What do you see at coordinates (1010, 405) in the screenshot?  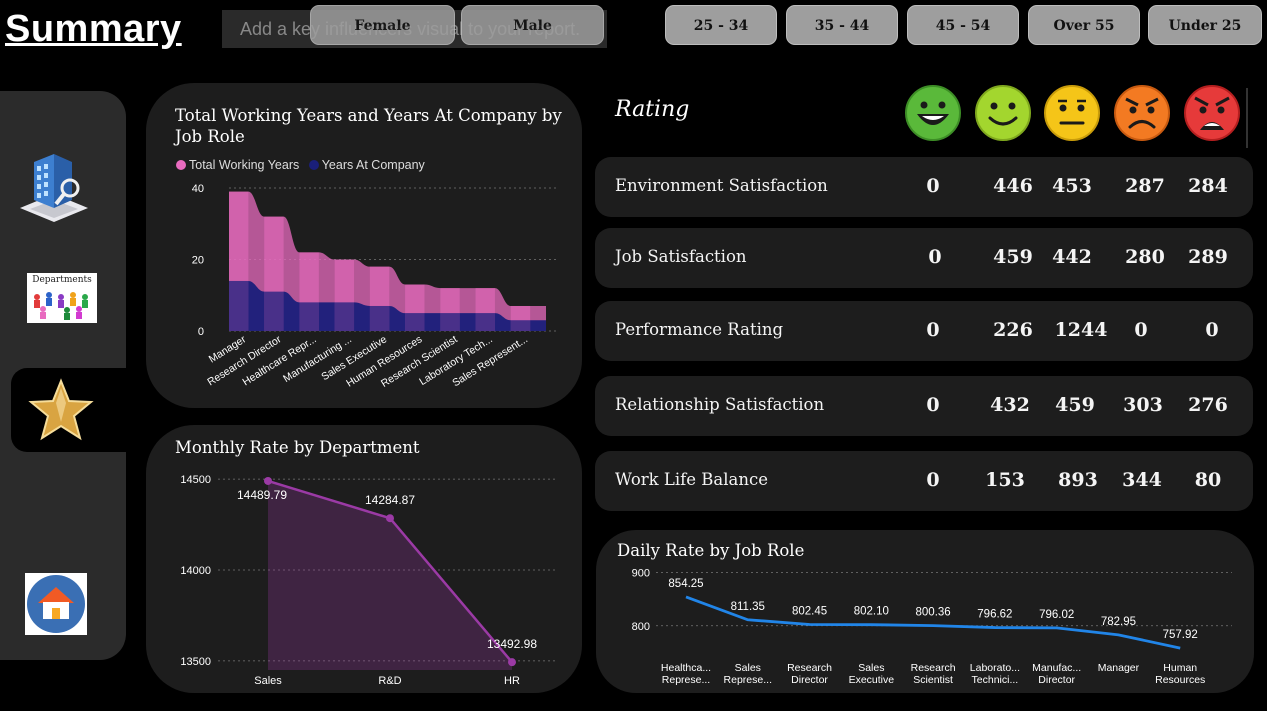 I see `rating-value: 432` at bounding box center [1010, 405].